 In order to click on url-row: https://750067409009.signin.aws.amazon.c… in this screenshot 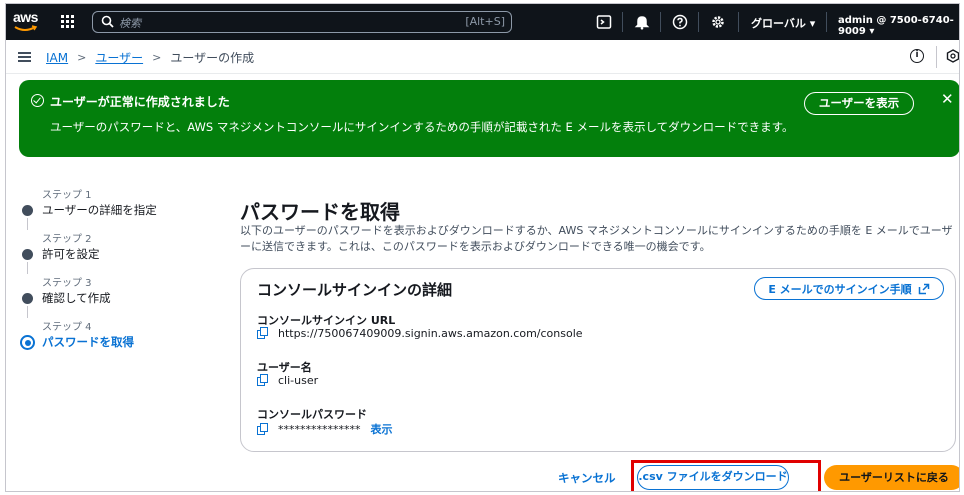, I will do `click(420, 333)`.